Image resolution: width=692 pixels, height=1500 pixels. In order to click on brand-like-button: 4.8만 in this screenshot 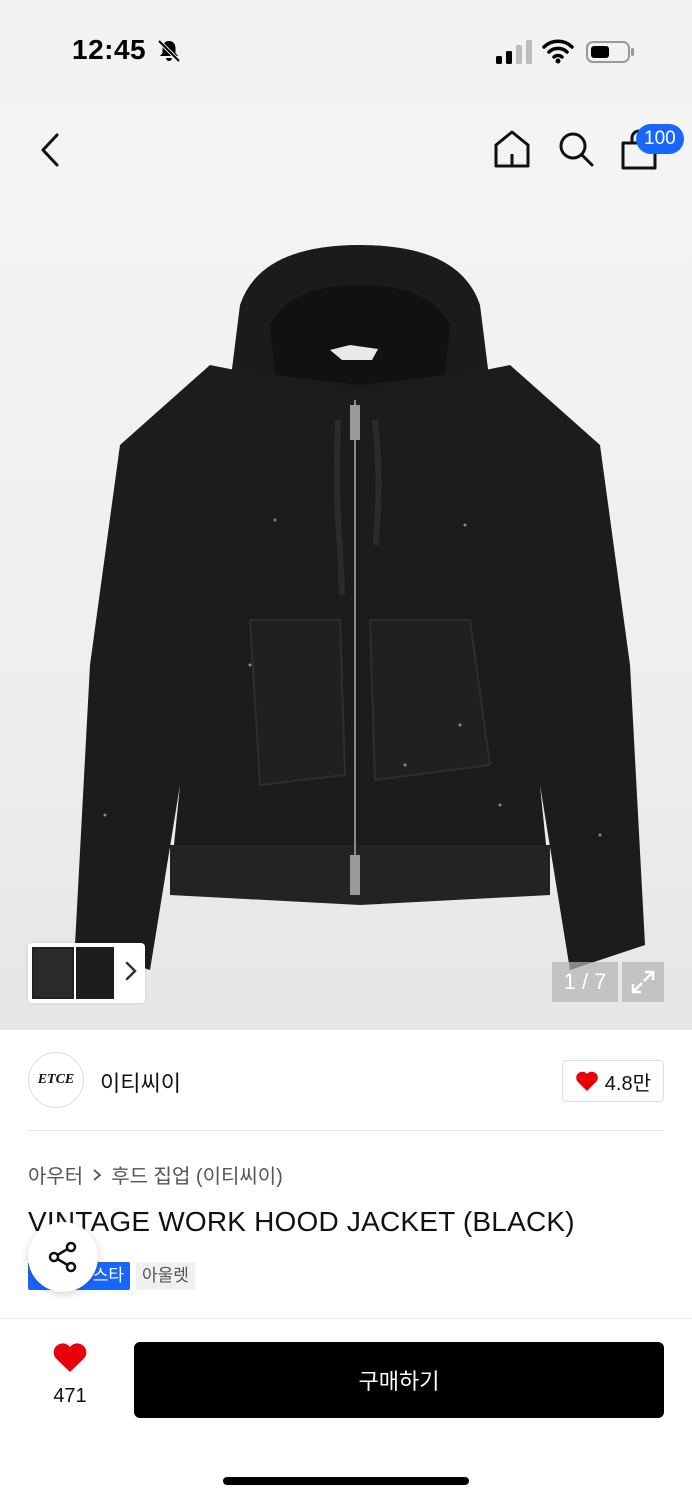, I will do `click(612, 1081)`.